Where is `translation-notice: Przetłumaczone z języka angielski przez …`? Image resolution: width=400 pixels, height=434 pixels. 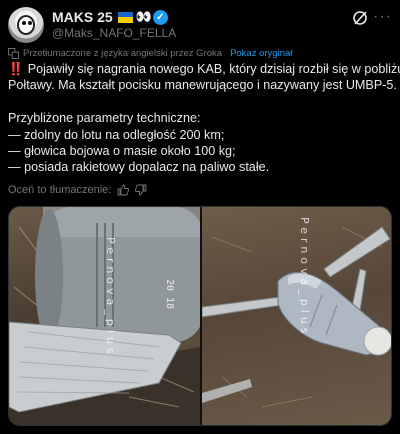 translation-notice: Przetłumaczone z języka angielski przez … is located at coordinates (150, 53).